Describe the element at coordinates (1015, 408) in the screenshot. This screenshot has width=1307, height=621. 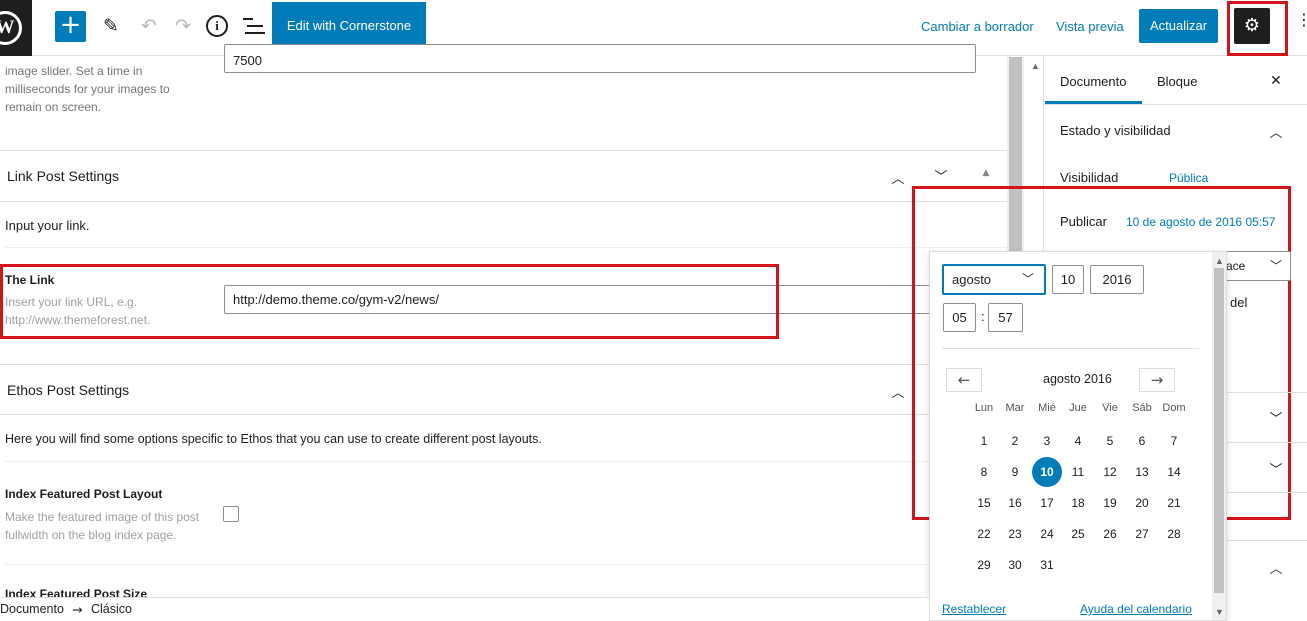
I see `weekday-label: Mar` at that location.